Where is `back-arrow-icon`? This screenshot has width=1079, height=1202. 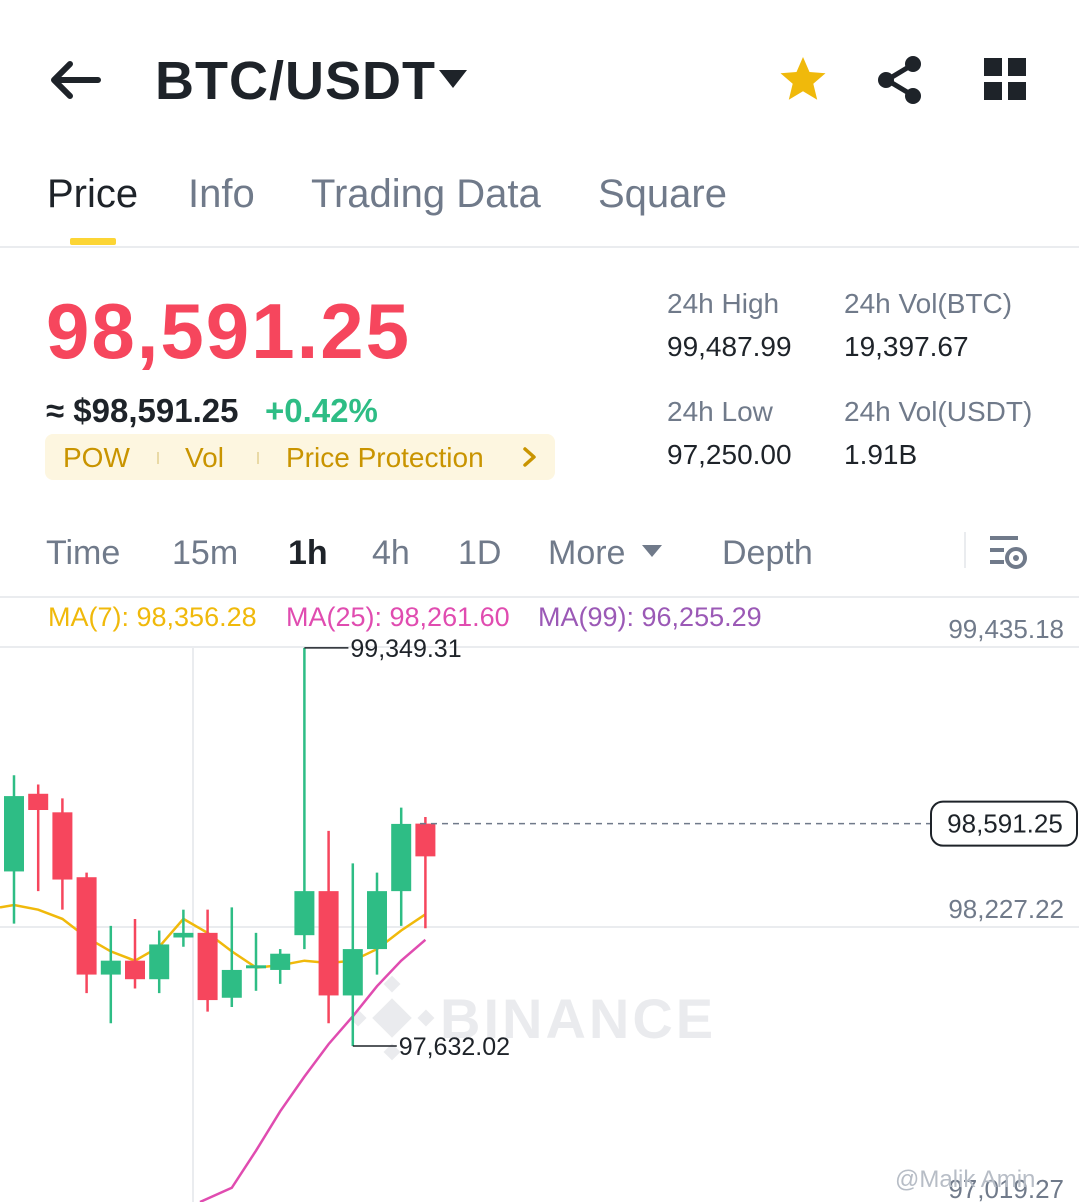 back-arrow-icon is located at coordinates (76, 80).